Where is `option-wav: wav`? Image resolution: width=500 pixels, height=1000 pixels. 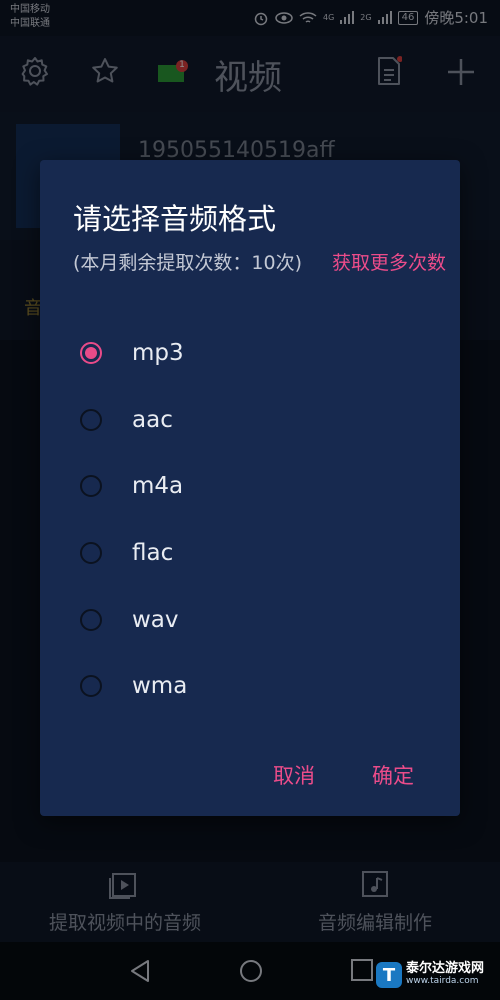 option-wav: wav is located at coordinates (260, 619).